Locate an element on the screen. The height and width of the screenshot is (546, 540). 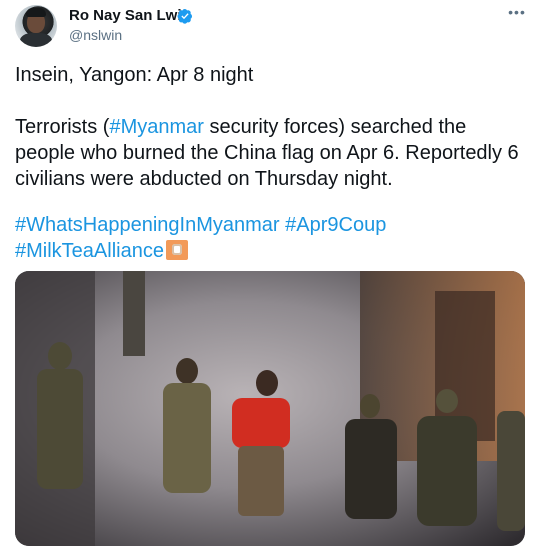
verified-badge-icon is located at coordinates (184, 16).